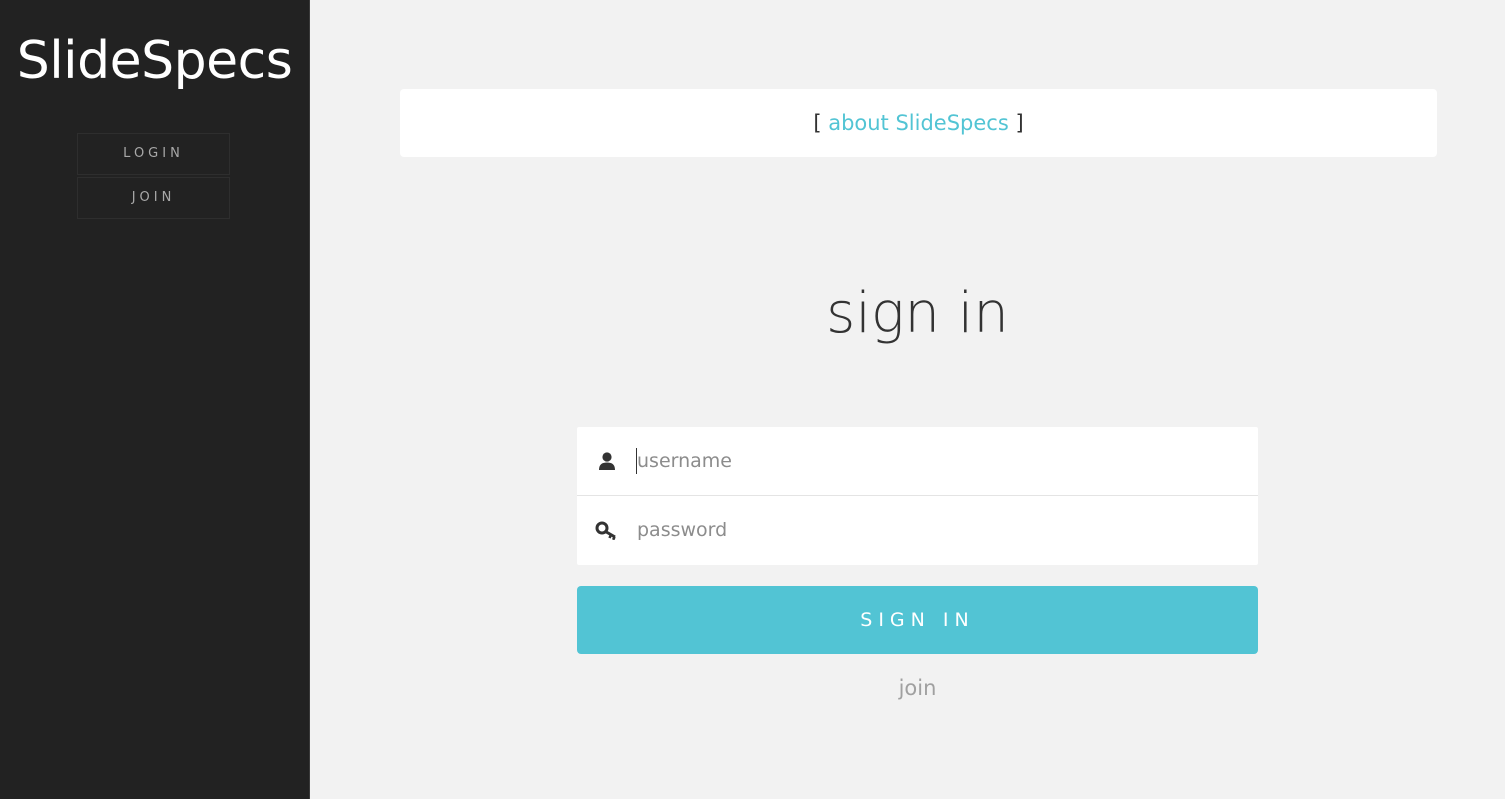 This screenshot has width=1505, height=799. I want to click on sidebar-item-join: JOIN, so click(153, 198).